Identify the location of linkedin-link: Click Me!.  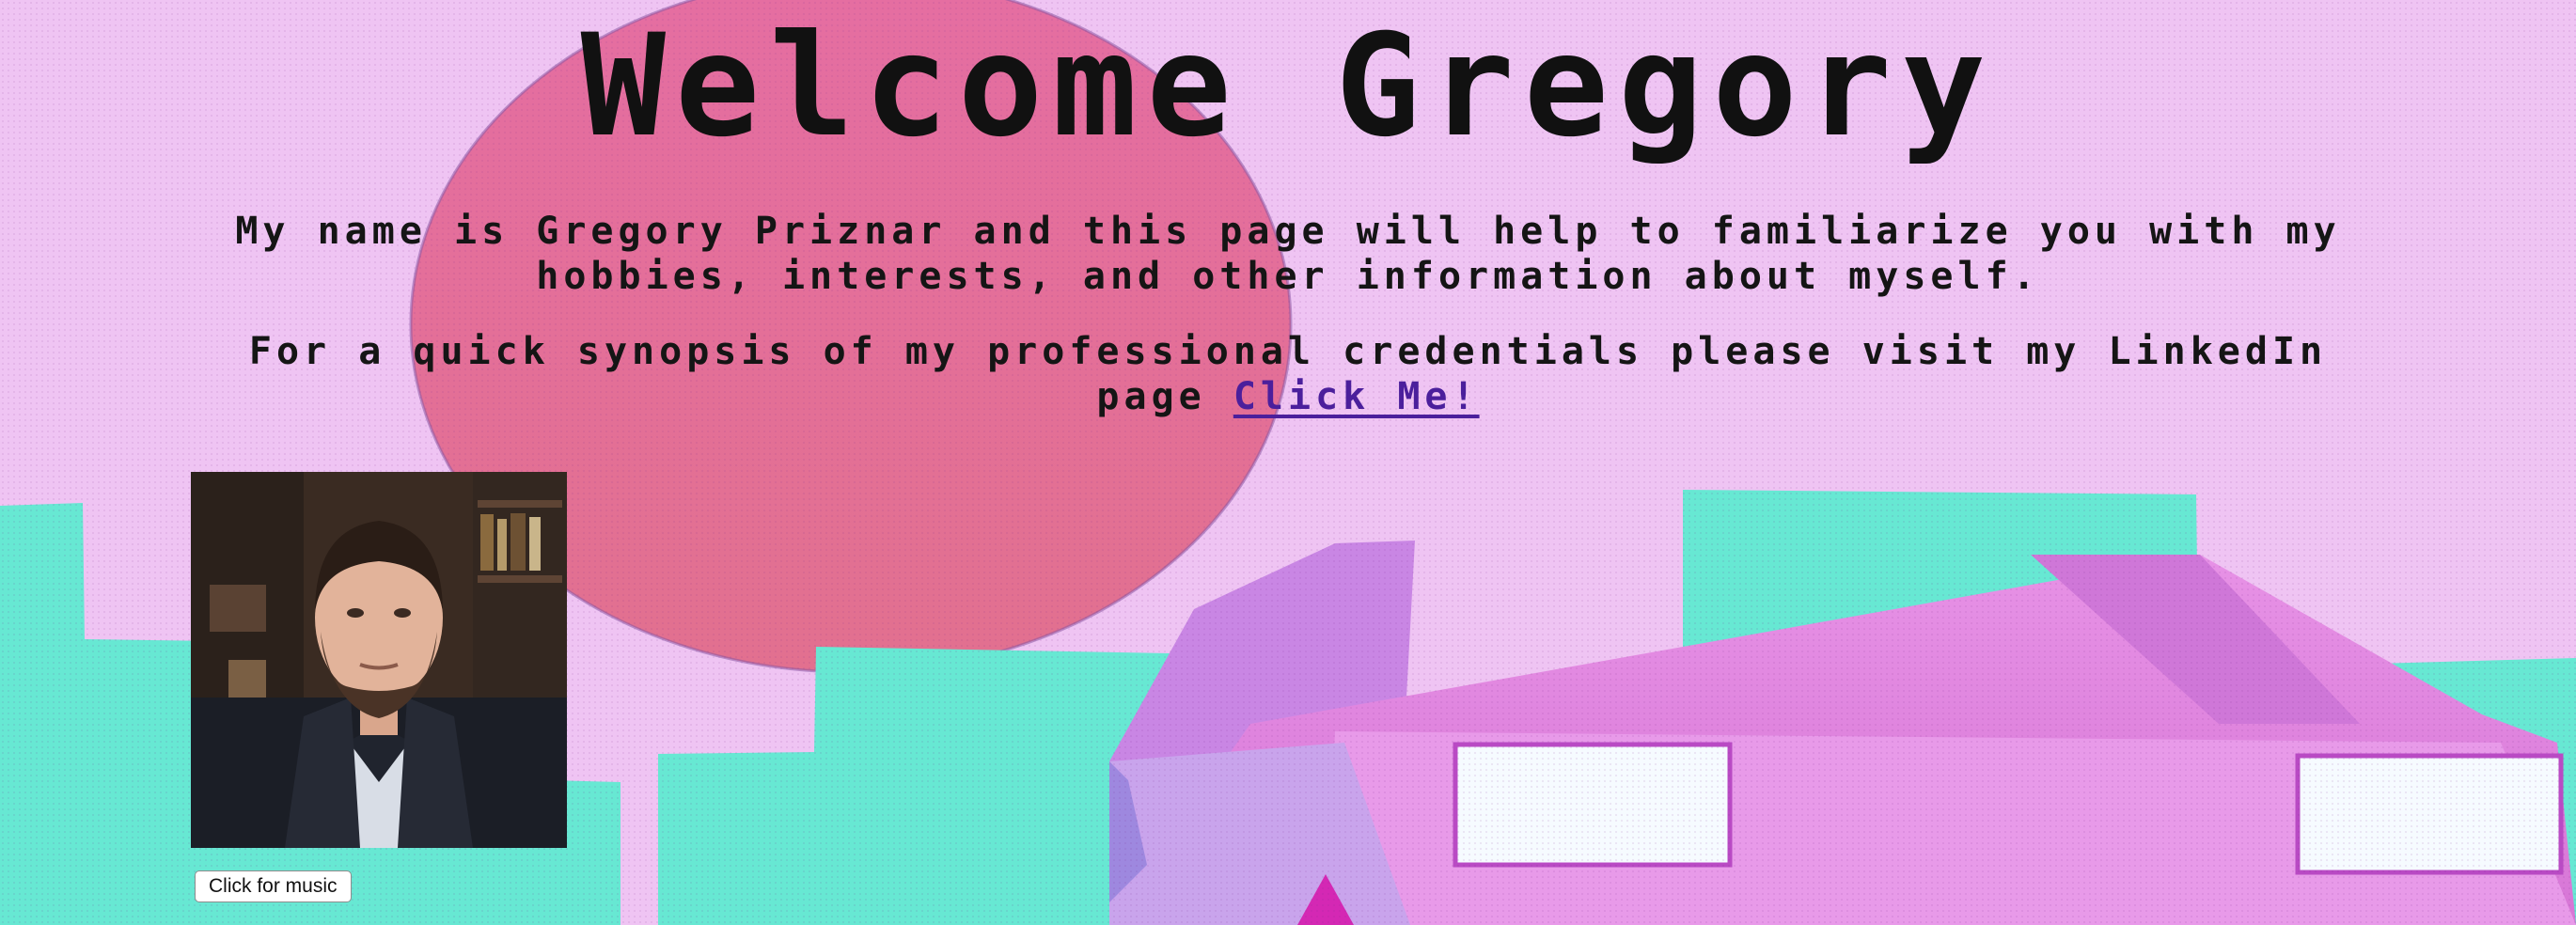
(1356, 397).